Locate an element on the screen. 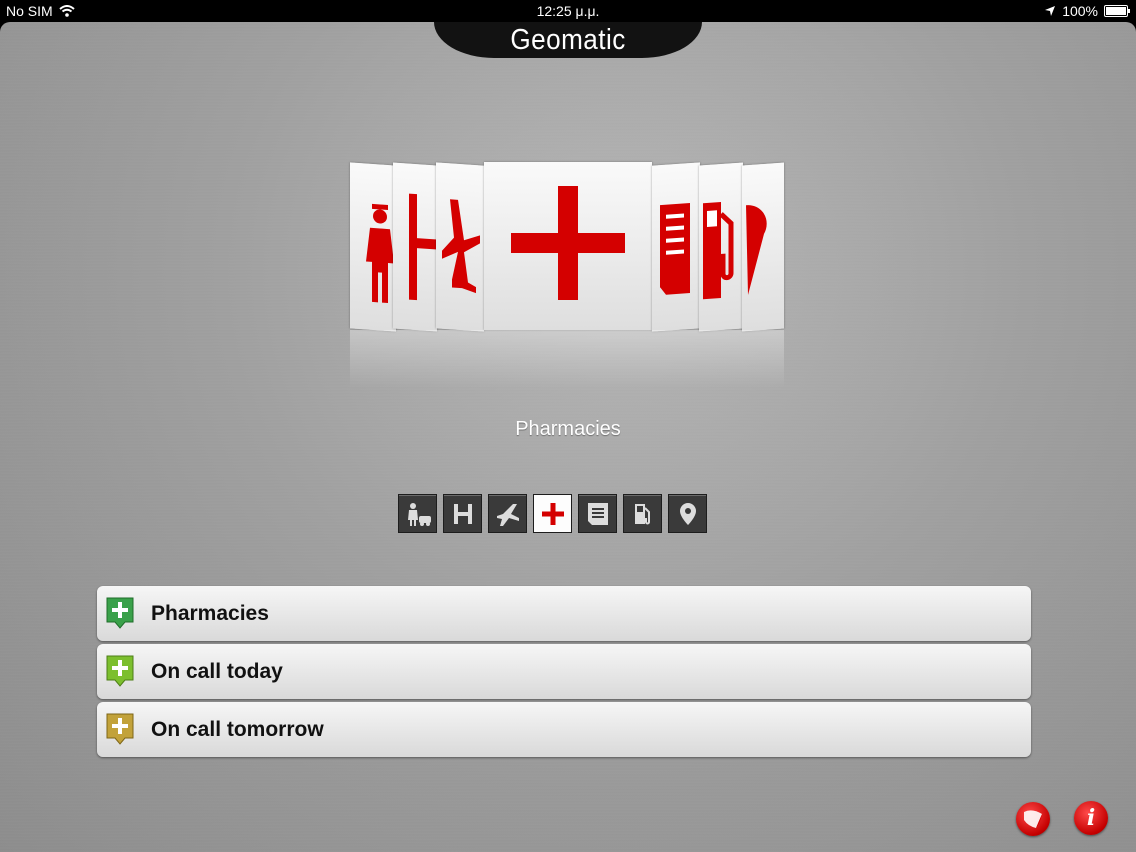 This screenshot has height=852, width=1136. list-item-label: Pharmacies is located at coordinates (210, 613).